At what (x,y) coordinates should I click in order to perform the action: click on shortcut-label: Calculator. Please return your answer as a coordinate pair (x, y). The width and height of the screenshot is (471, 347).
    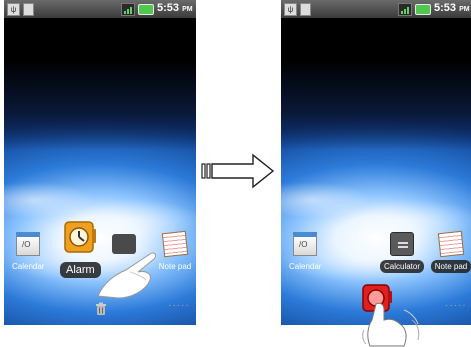
    Looking at the image, I should click on (401, 266).